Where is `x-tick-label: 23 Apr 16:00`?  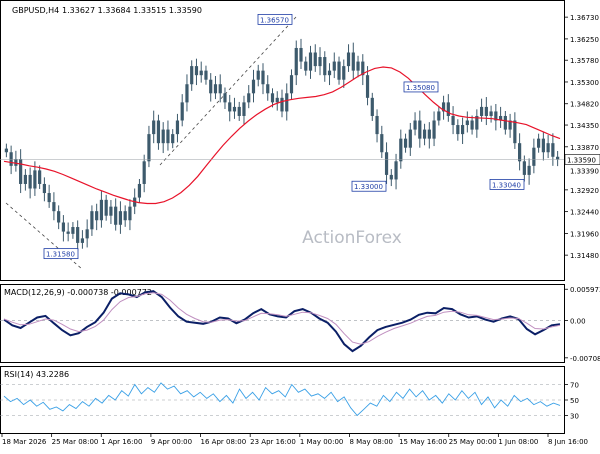 x-tick-label: 23 Apr 16:00 is located at coordinates (273, 442).